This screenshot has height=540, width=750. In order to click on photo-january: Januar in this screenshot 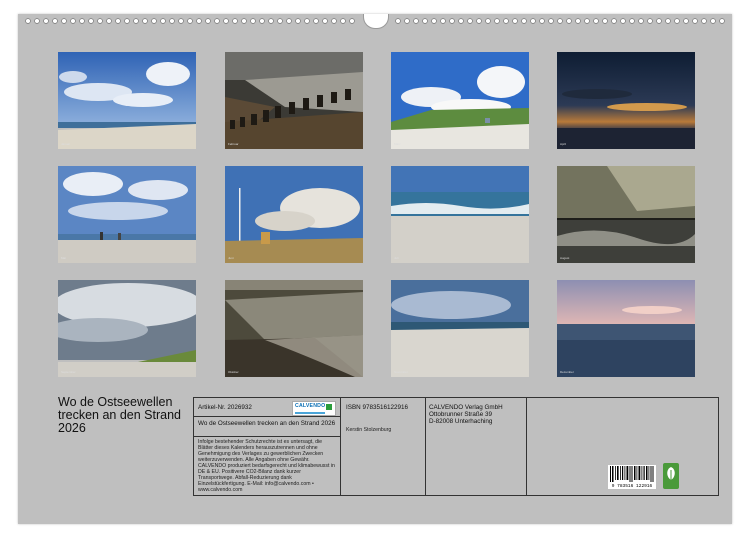, I will do `click(127, 100)`.